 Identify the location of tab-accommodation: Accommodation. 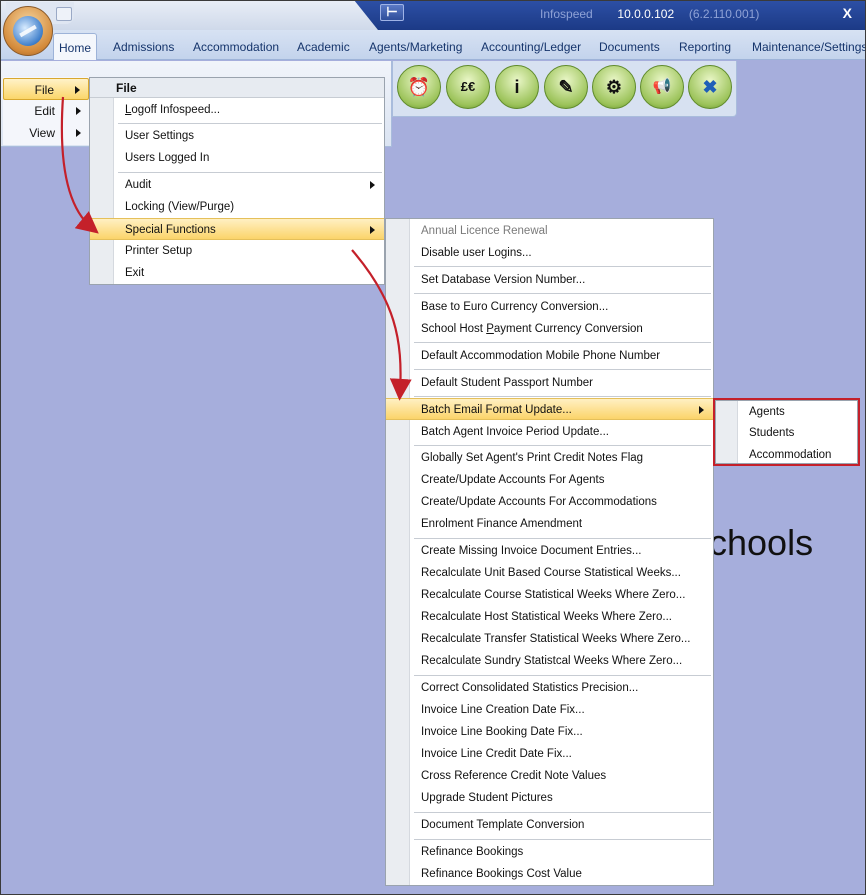
(236, 47).